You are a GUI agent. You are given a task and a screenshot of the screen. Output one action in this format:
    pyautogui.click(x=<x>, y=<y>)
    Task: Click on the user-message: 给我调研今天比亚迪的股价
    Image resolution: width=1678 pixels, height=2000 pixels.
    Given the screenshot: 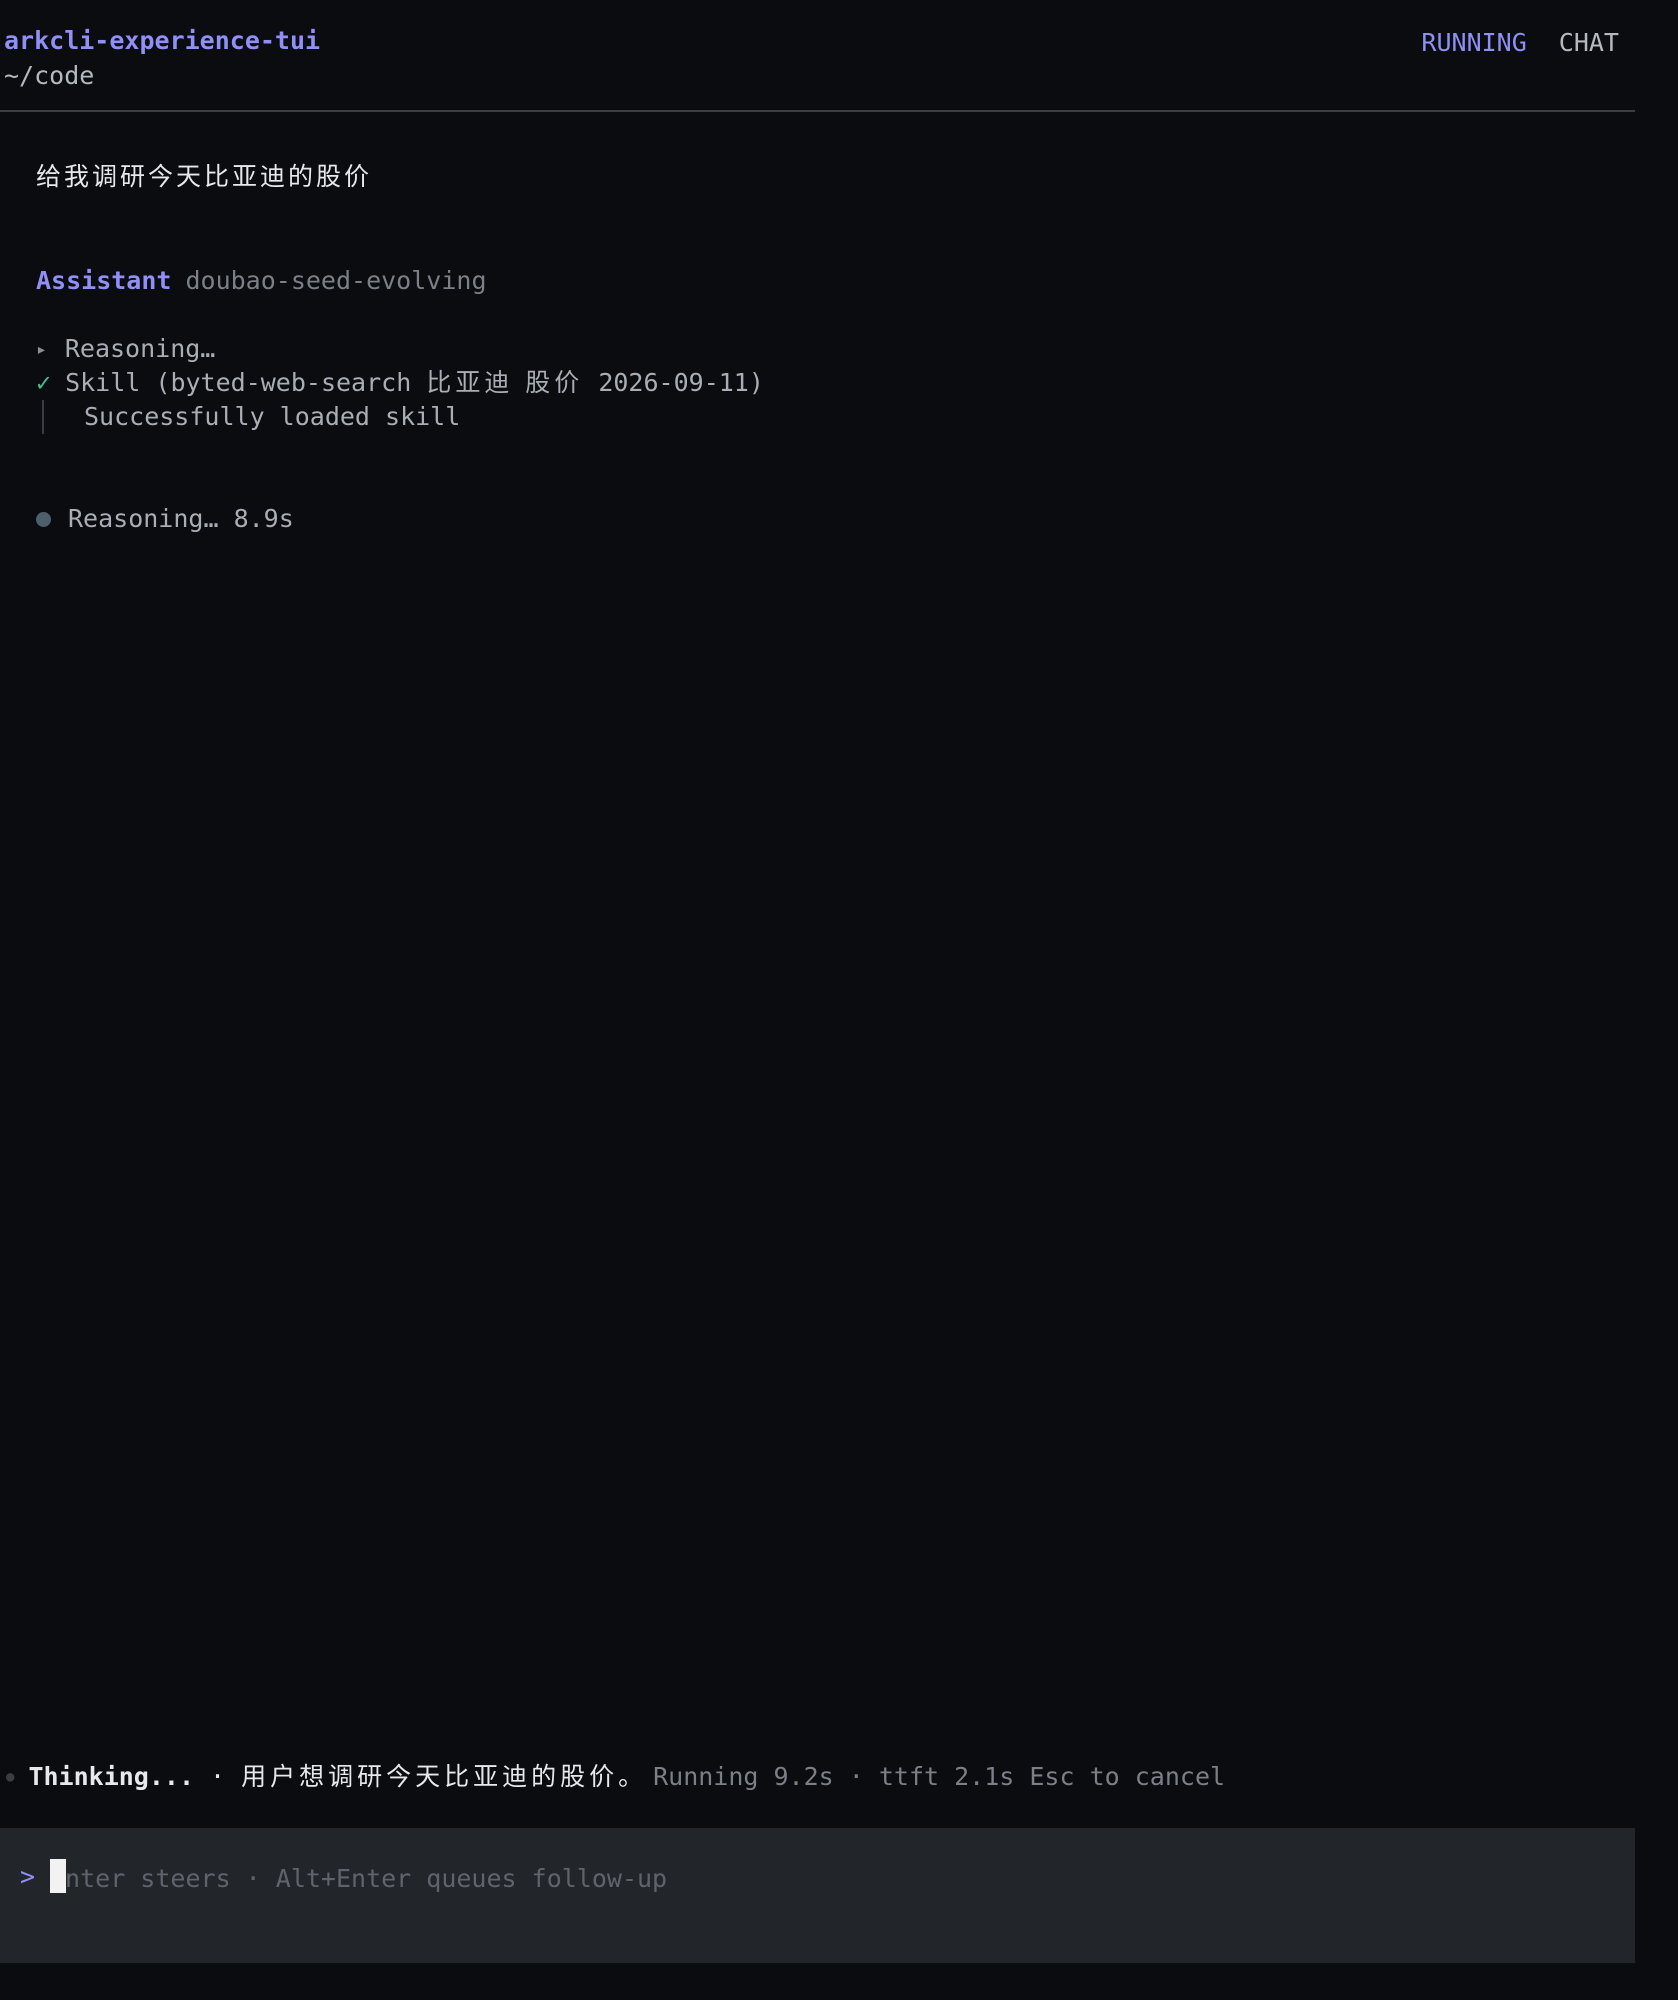 What is the action you would take?
    pyautogui.click(x=204, y=176)
    